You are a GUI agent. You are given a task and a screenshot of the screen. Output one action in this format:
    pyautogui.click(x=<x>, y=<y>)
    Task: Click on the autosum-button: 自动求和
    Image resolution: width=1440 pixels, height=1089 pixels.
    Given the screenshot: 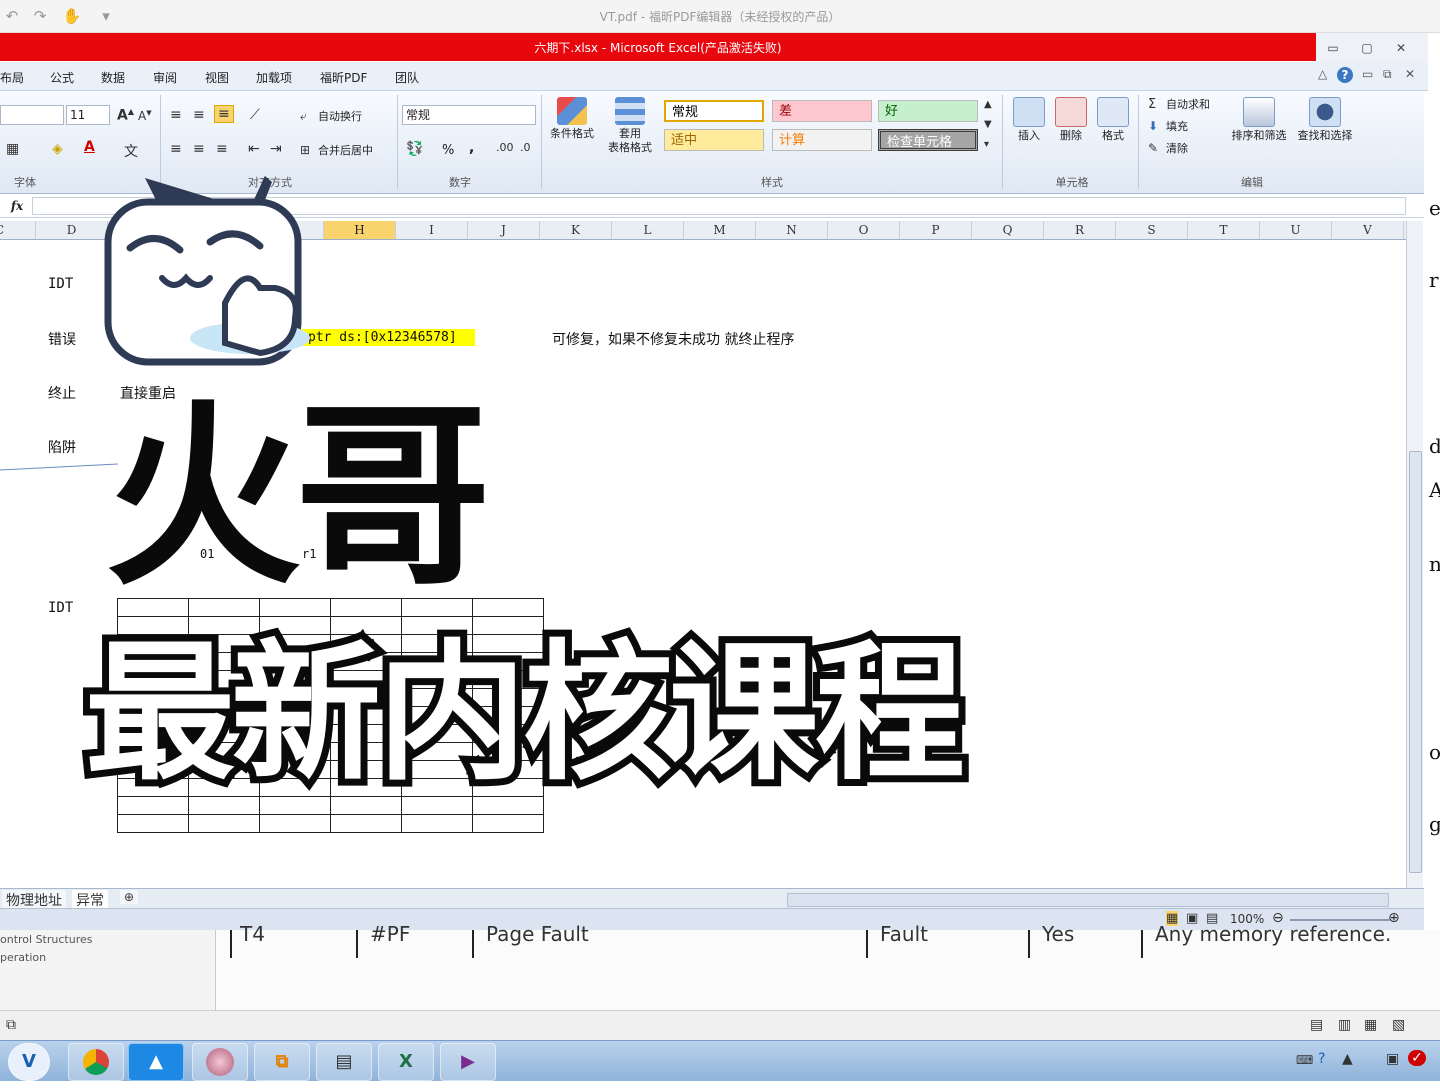 What is the action you would take?
    pyautogui.click(x=1188, y=105)
    